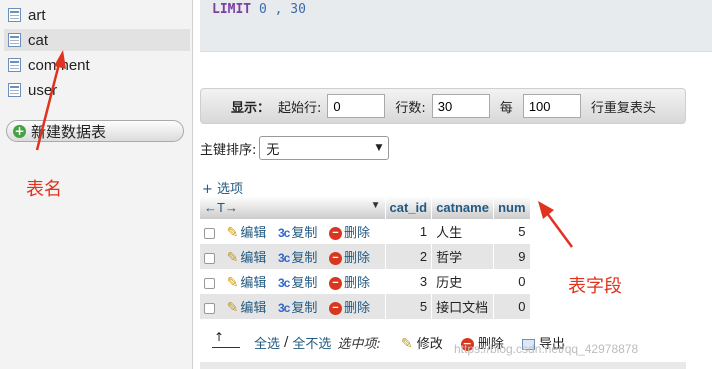 Image resolution: width=712 pixels, height=369 pixels. I want to click on annotation-table-field: 表字段, so click(595, 286).